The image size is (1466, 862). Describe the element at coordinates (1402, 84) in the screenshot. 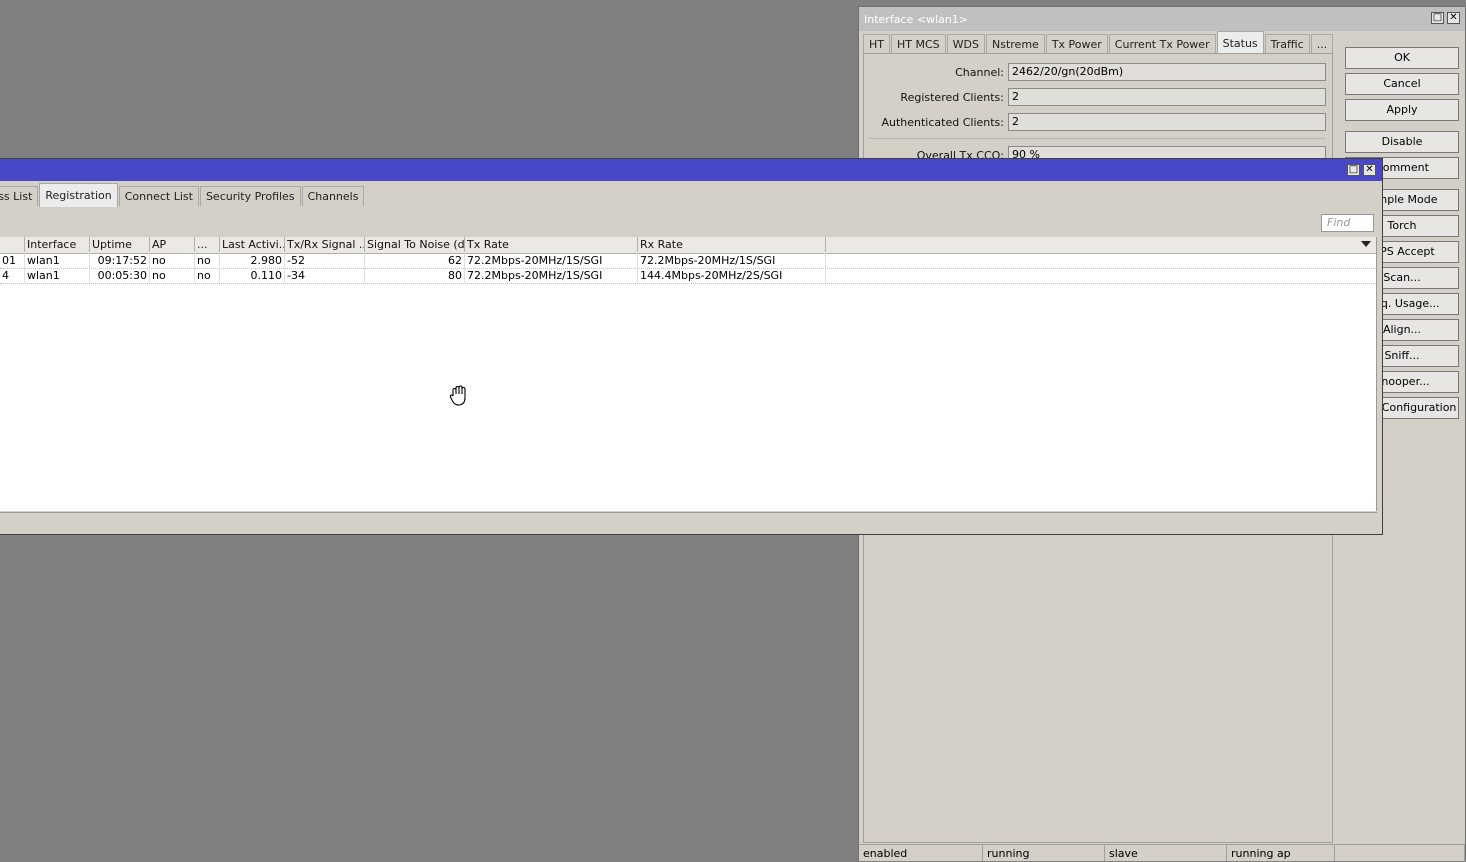

I see `cancel-button: Cancel` at that location.